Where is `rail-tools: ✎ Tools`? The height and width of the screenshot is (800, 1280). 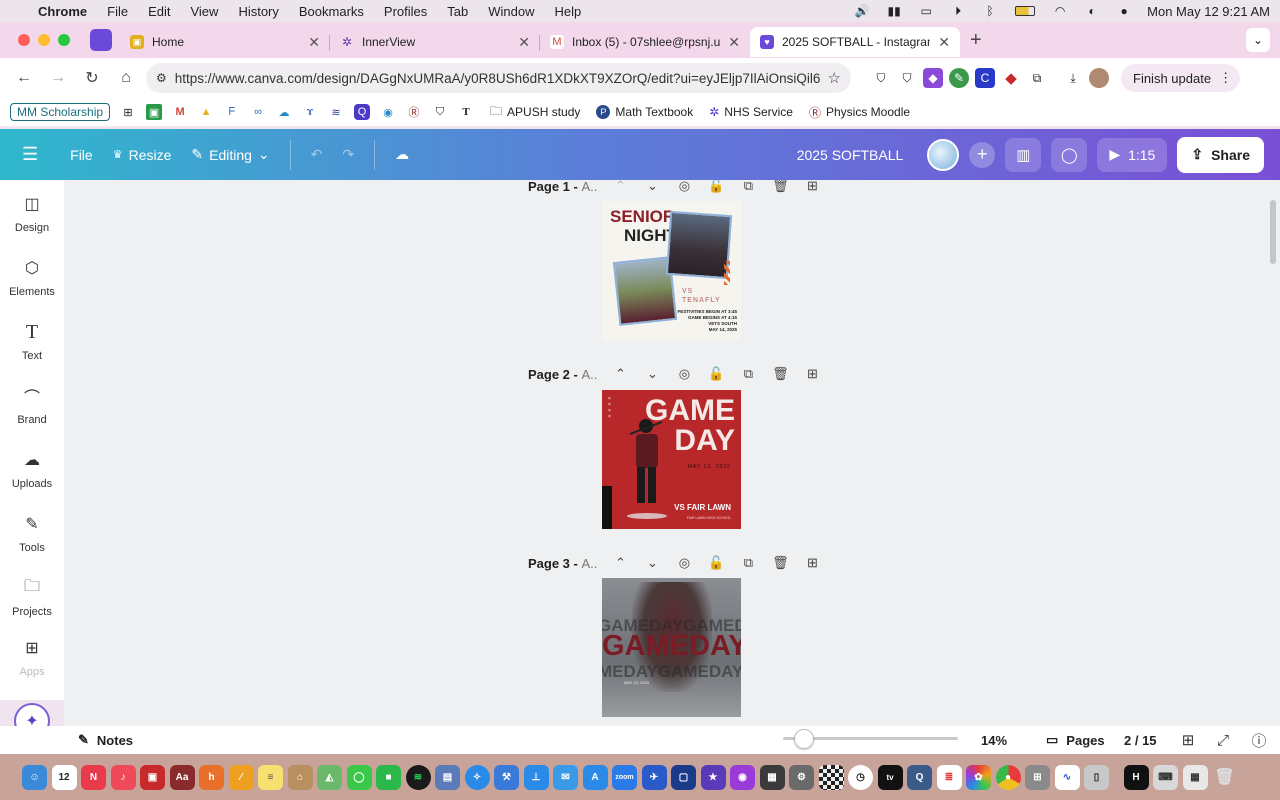 rail-tools: ✎ Tools is located at coordinates (32, 534).